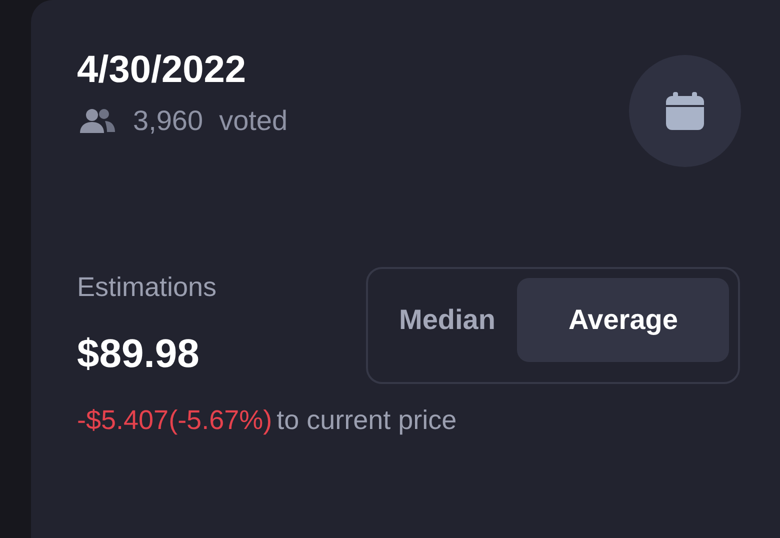 The width and height of the screenshot is (780, 538). What do you see at coordinates (366, 419) in the screenshot?
I see `price-change-suffix: to current price` at bounding box center [366, 419].